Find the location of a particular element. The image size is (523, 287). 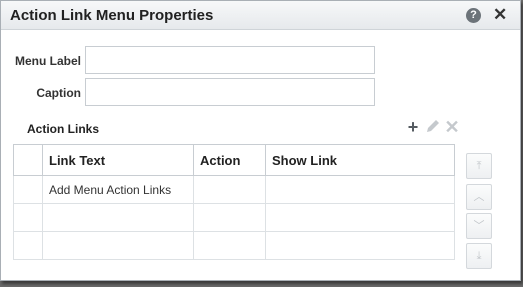

plus-icon: + is located at coordinates (413, 127).